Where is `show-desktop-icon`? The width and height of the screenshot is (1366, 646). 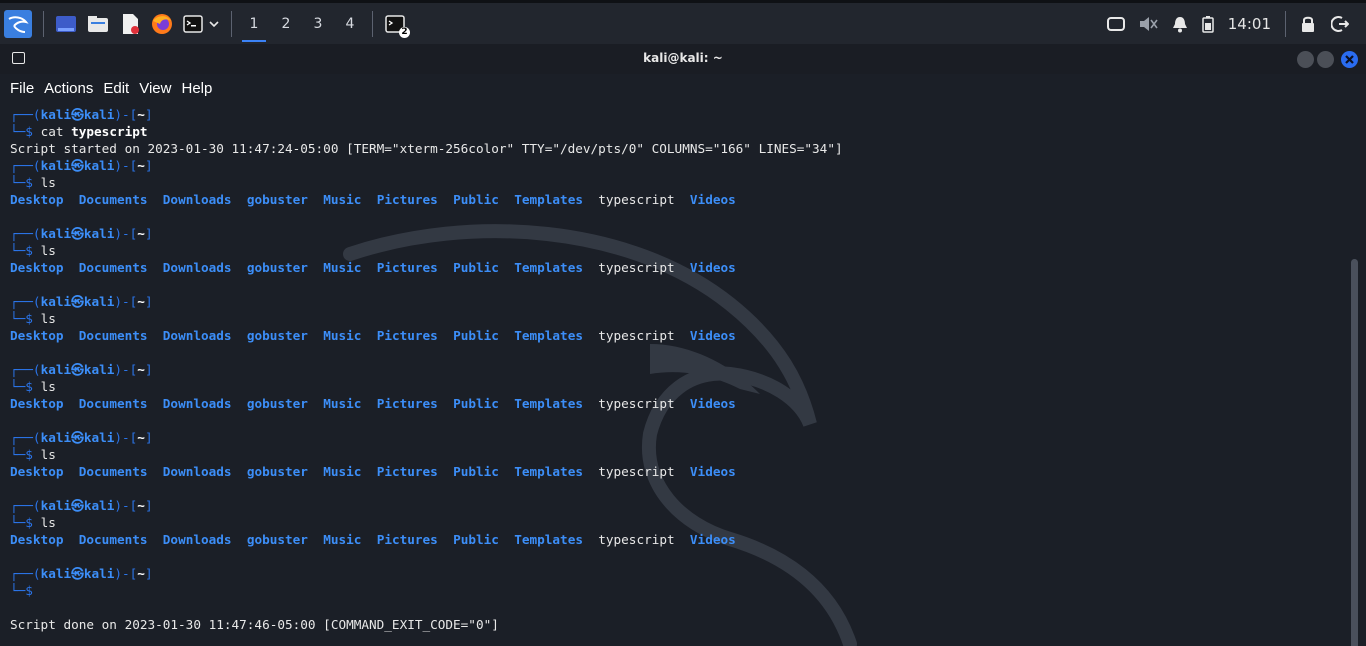
show-desktop-icon is located at coordinates (66, 24).